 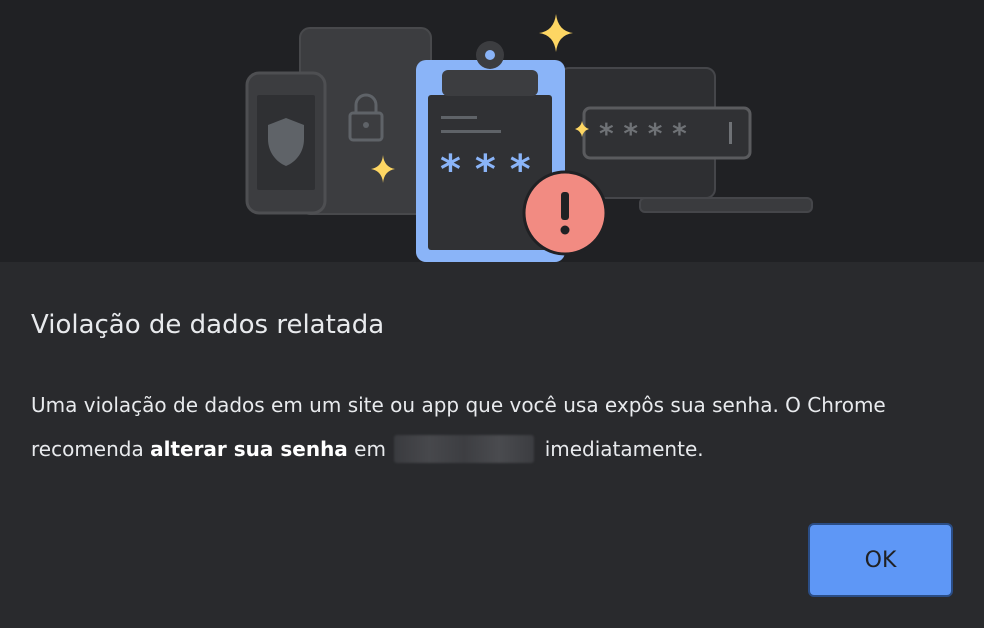 What do you see at coordinates (624, 449) in the screenshot?
I see `message-text-end: imediatamente.` at bounding box center [624, 449].